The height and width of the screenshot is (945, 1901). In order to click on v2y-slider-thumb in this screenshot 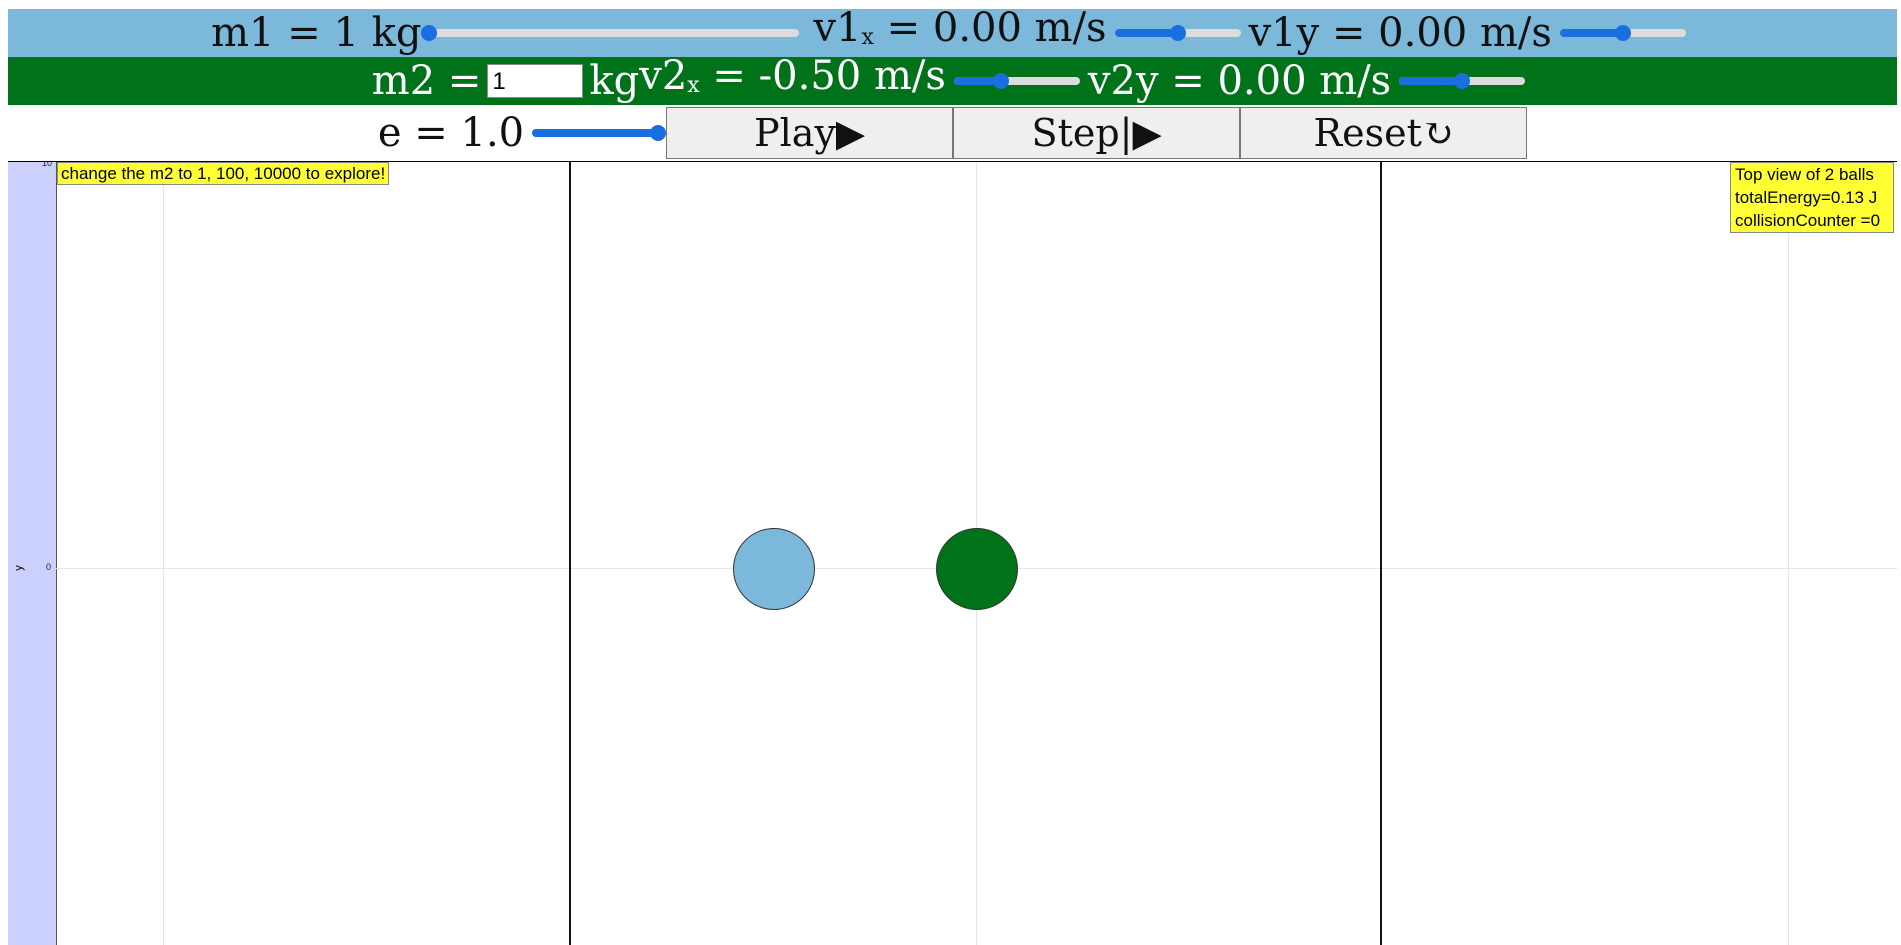, I will do `click(1462, 81)`.